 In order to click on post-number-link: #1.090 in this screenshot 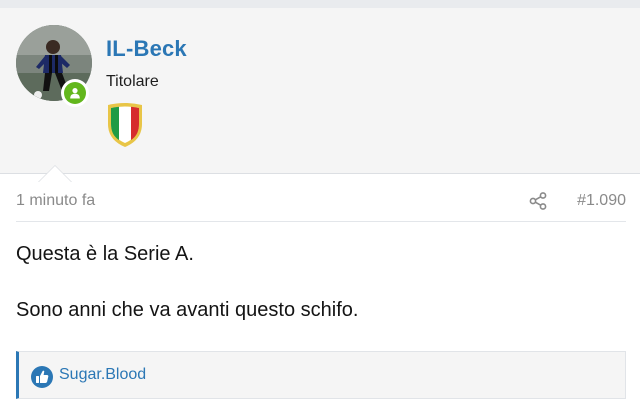, I will do `click(601, 201)`.